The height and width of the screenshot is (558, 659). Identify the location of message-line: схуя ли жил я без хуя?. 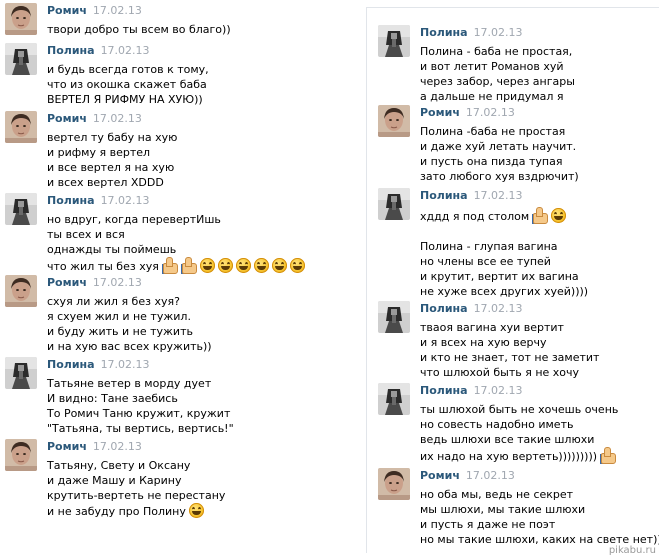
(129, 301).